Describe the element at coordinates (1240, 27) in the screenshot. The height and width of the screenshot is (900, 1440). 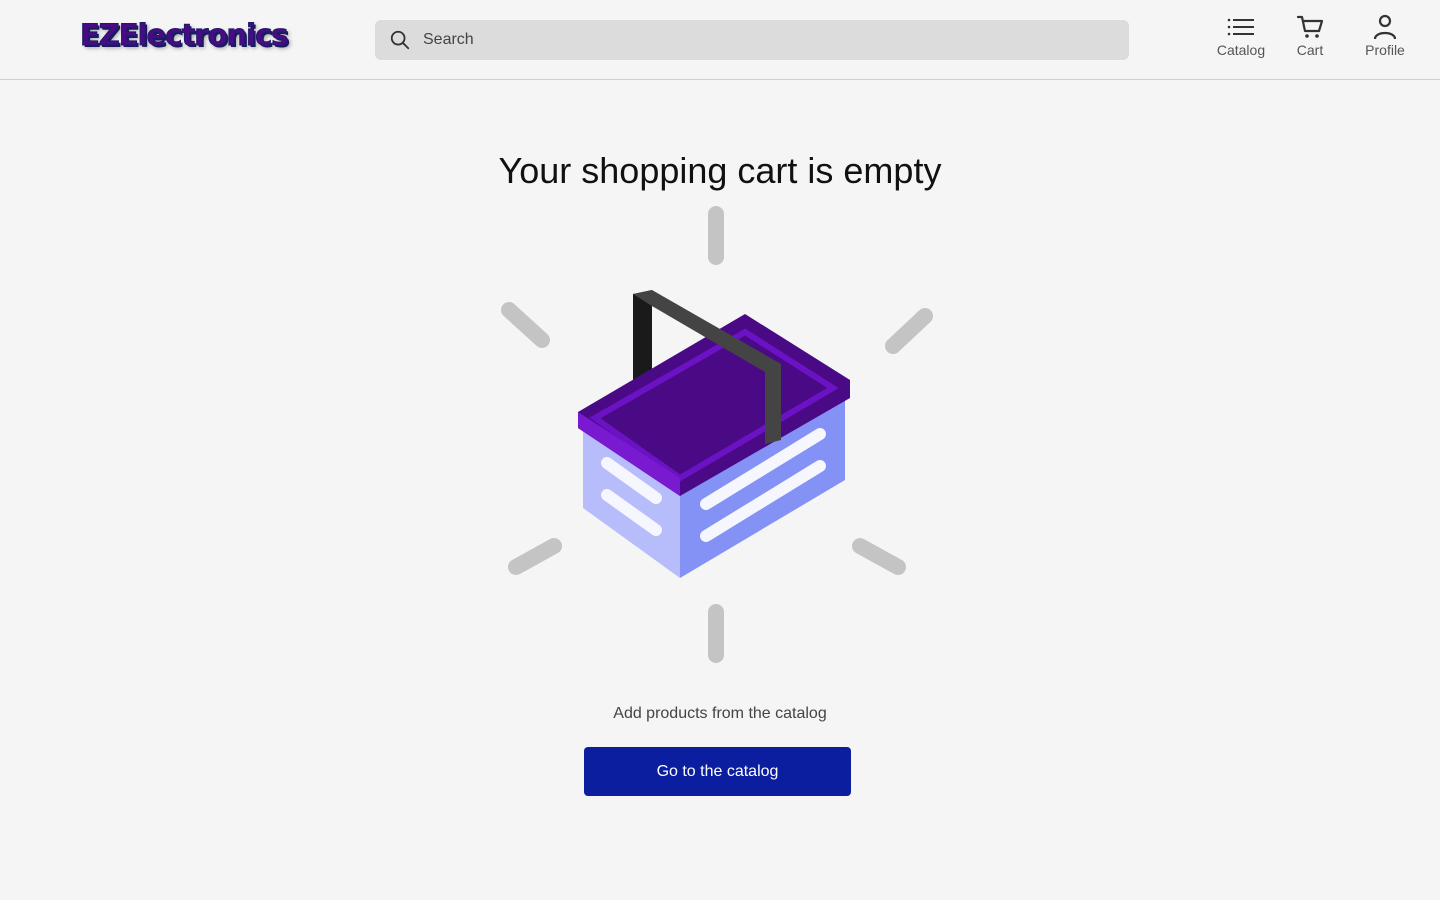
I see `list-icon` at that location.